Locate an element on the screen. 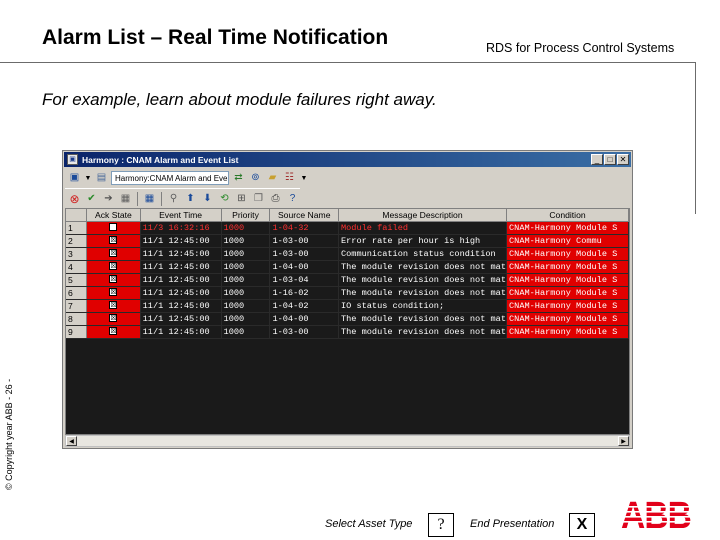  location-combo-value: Harmony:CNAM Alarm and Event Lis is located at coordinates (171, 178).